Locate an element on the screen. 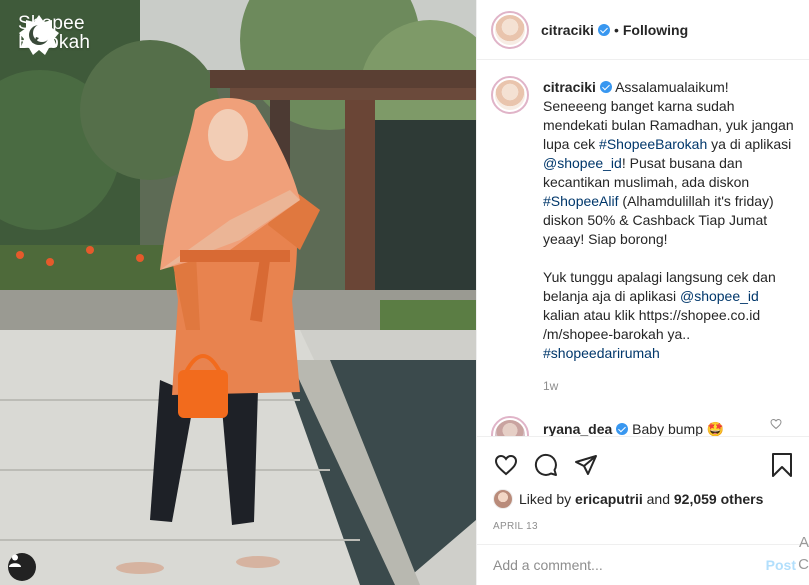 The image size is (809, 585). comment-icon is located at coordinates (546, 465).